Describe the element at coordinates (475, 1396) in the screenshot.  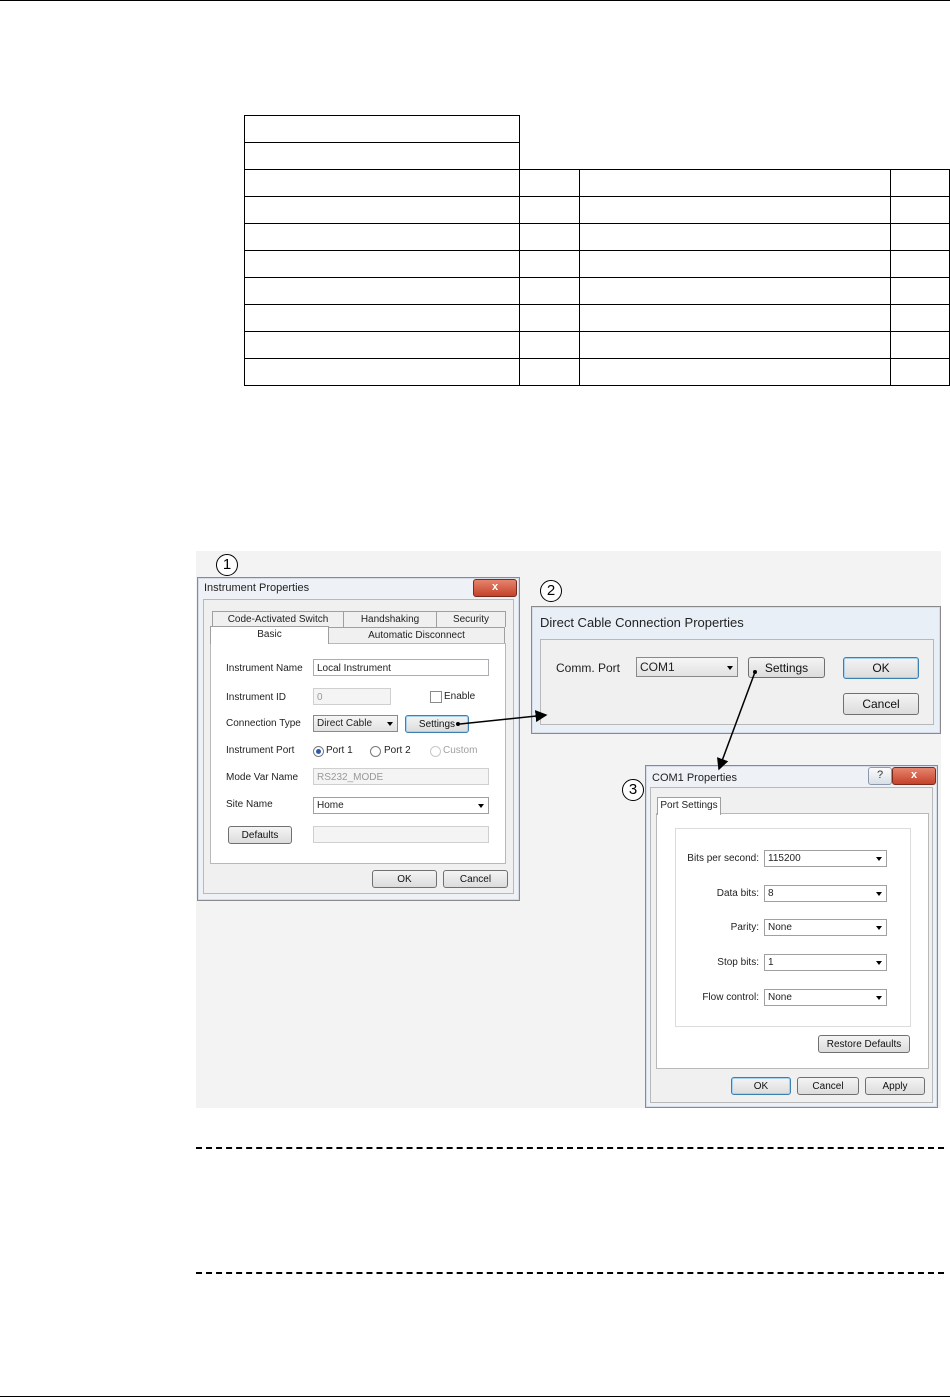
I see `footer-rule` at that location.